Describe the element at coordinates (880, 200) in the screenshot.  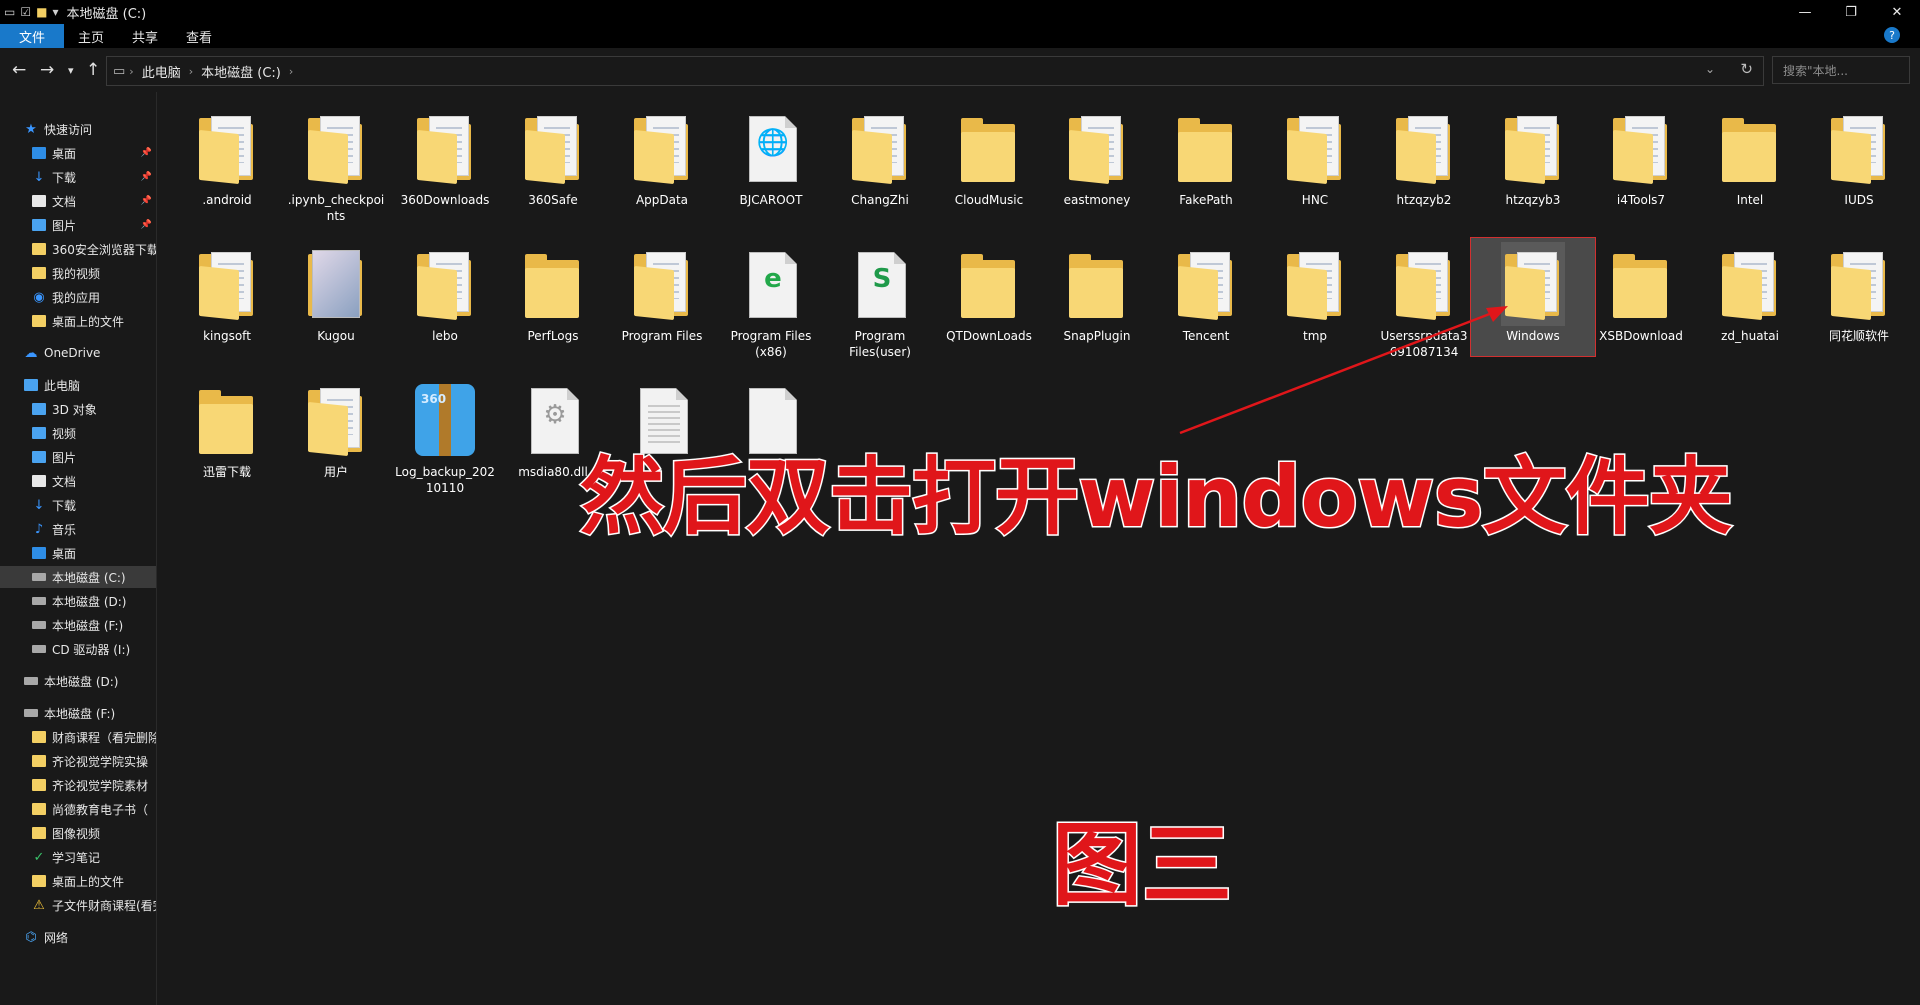
I see `file-name: ChangZhi` at that location.